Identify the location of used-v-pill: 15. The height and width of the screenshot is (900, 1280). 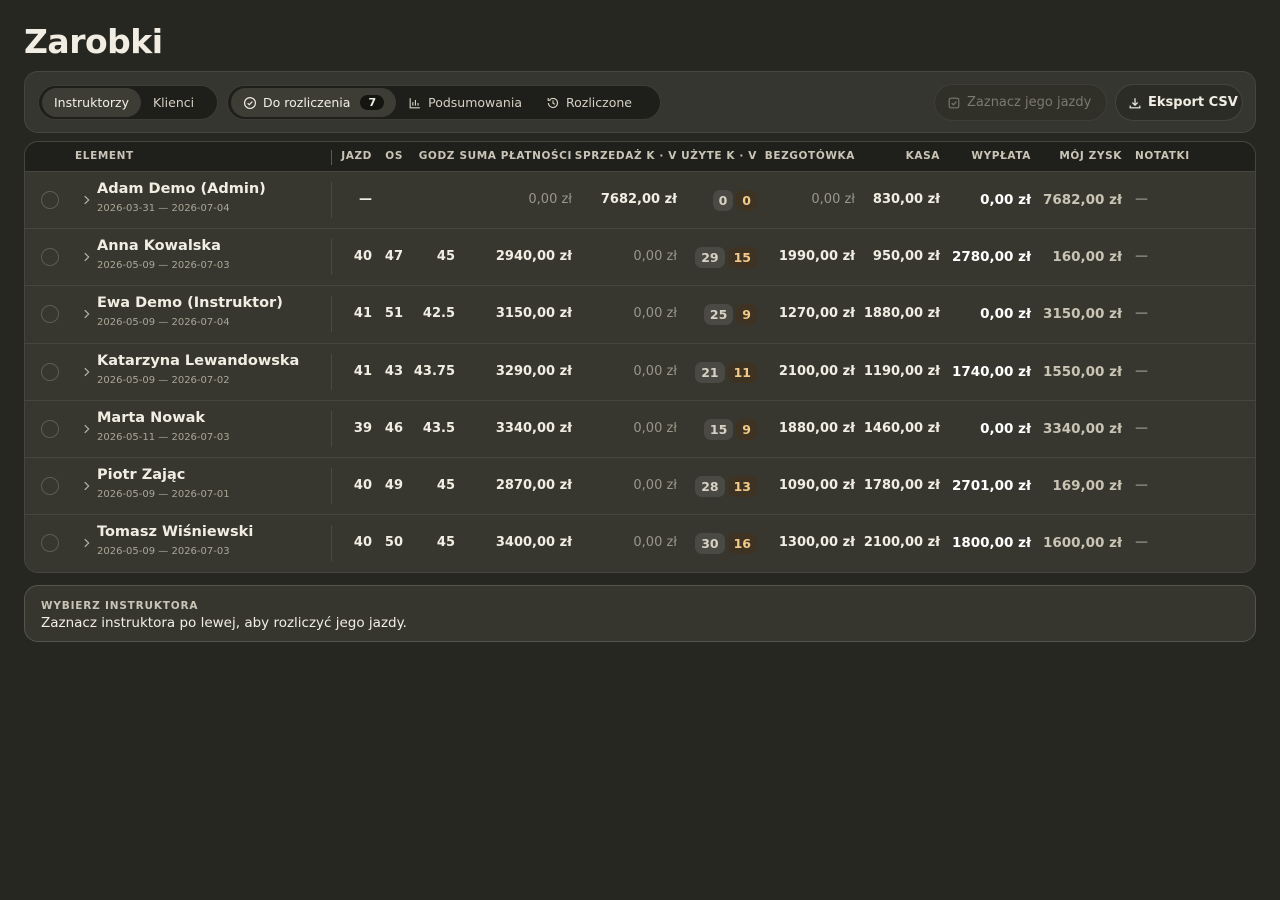
(742, 258).